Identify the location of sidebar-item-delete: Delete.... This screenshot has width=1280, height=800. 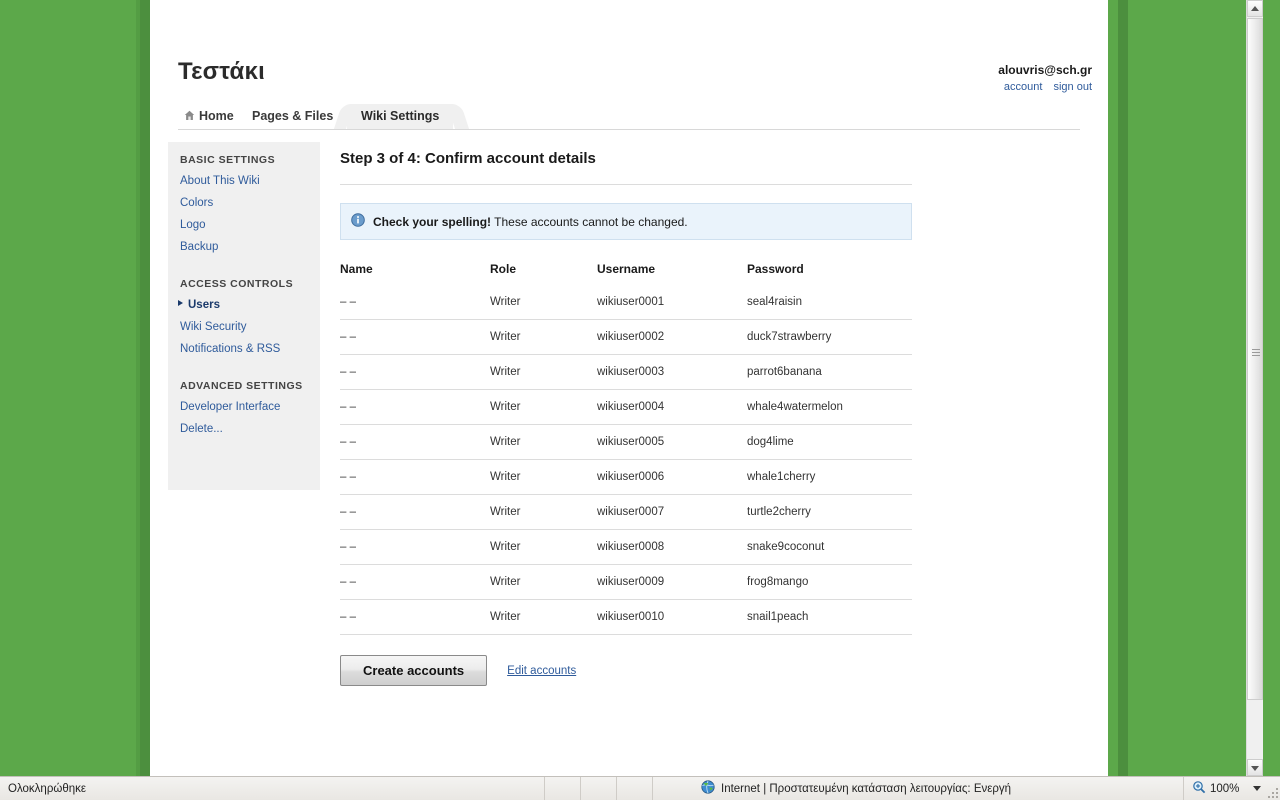
(244, 429).